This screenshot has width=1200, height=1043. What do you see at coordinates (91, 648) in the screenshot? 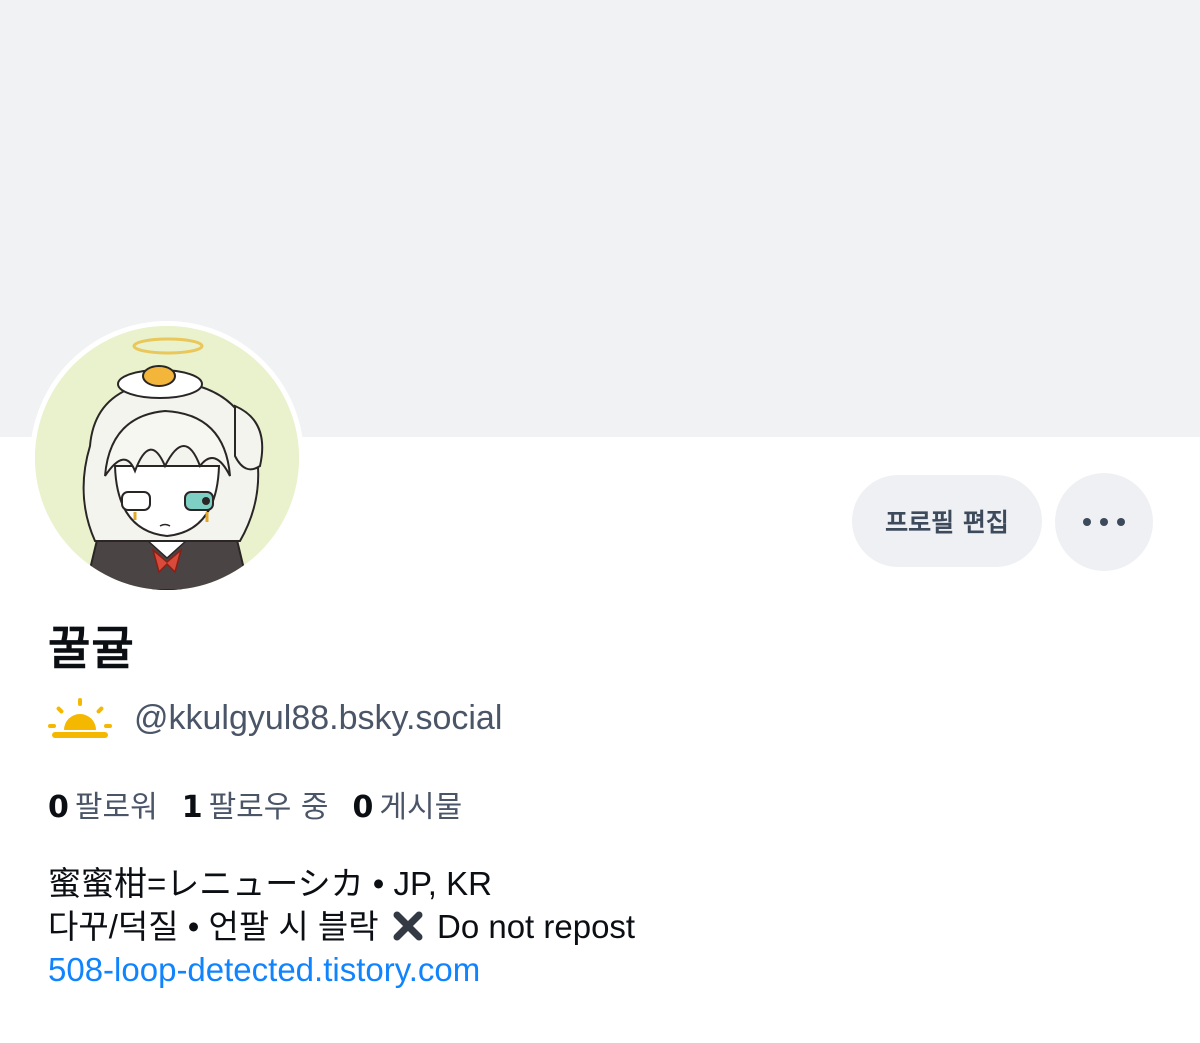
I see `display-name: 꿀귤` at bounding box center [91, 648].